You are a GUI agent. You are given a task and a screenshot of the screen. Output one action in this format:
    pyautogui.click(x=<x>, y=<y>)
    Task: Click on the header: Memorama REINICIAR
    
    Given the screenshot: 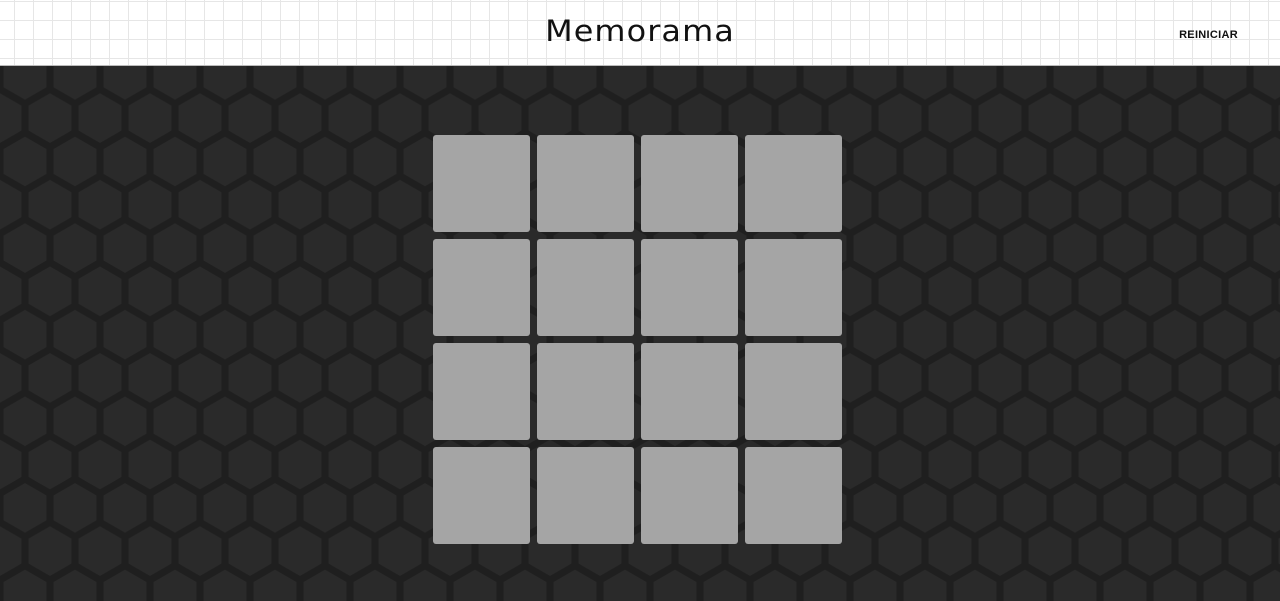 What is the action you would take?
    pyautogui.click(x=640, y=33)
    